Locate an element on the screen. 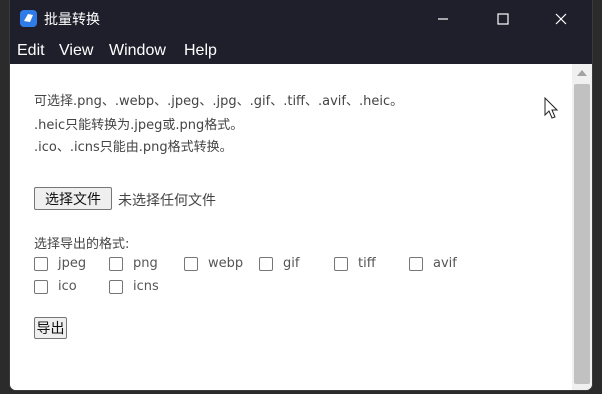  minimize-button is located at coordinates (443, 19).